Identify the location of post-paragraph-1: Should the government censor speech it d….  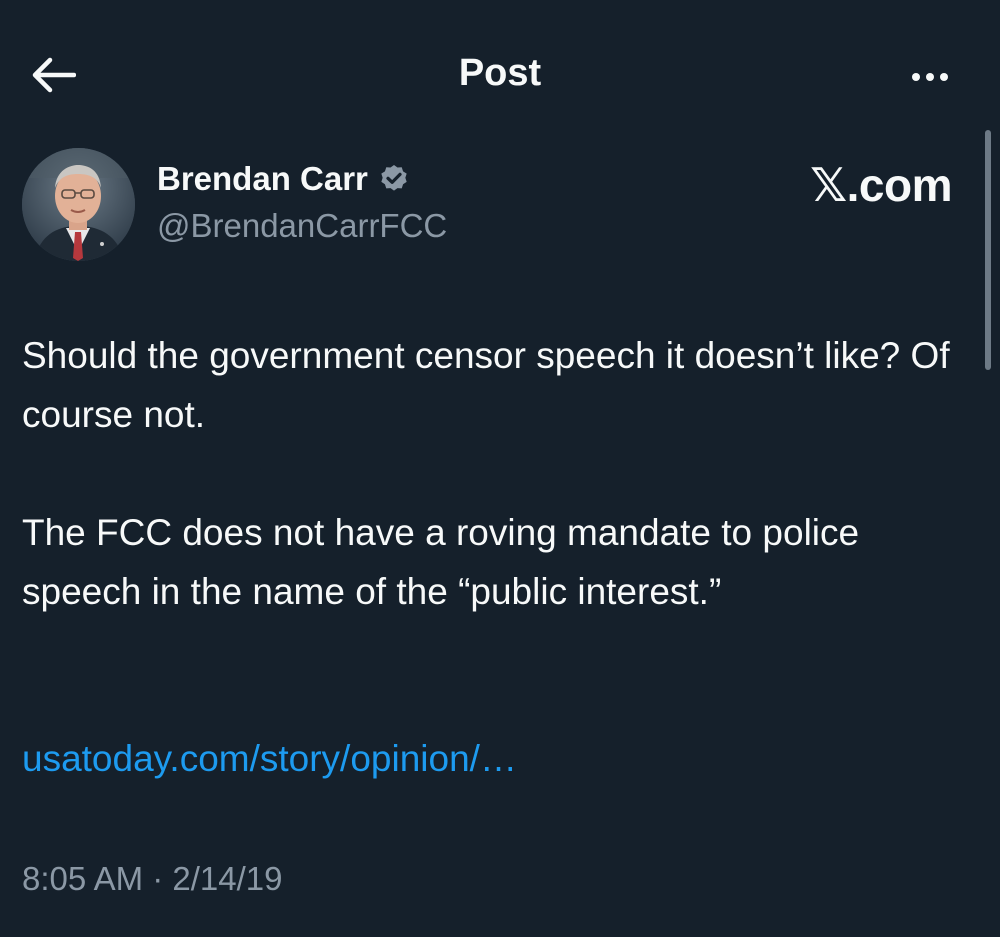
(486, 385).